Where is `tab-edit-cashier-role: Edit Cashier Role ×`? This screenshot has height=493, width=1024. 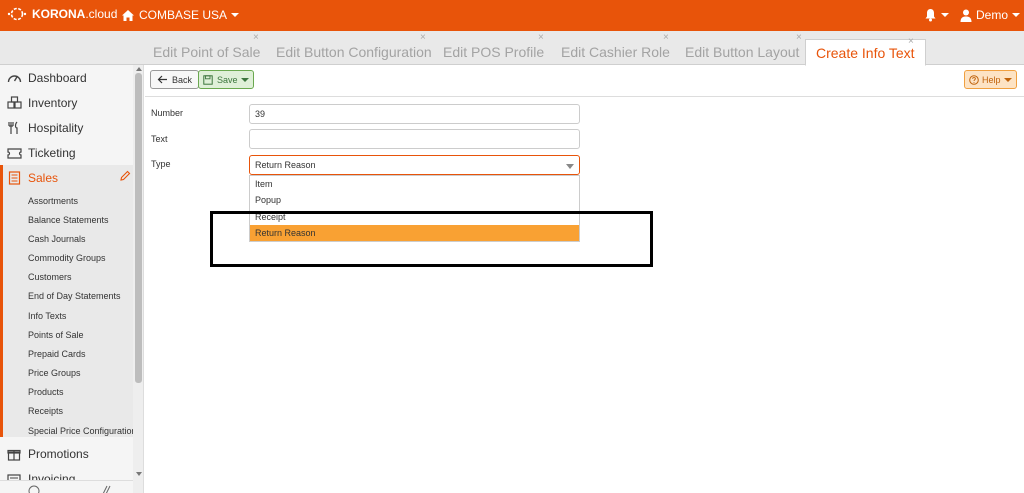
tab-edit-cashier-role: Edit Cashier Role × is located at coordinates (615, 49).